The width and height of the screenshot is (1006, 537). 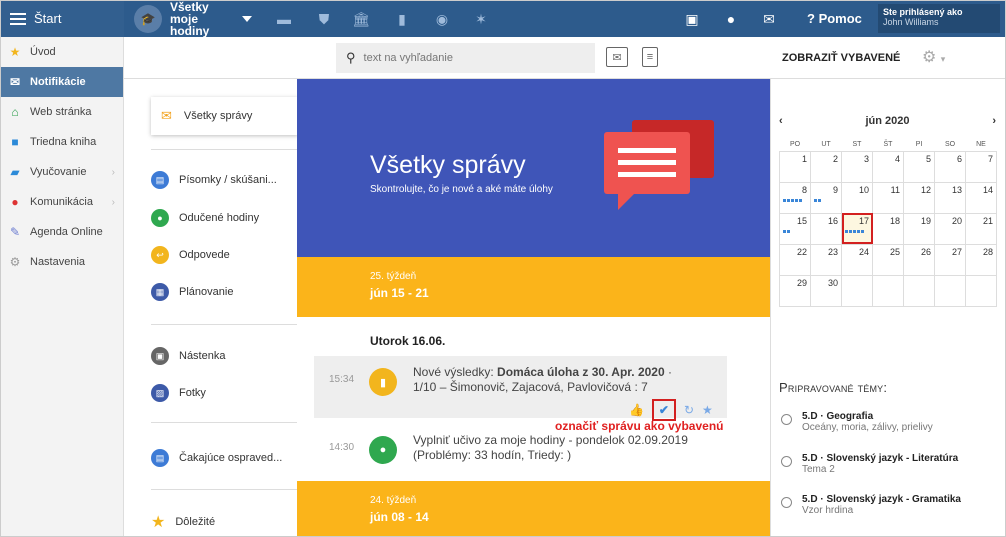 What do you see at coordinates (190, 255) in the screenshot?
I see `category-answers: ↩ Odpovede` at bounding box center [190, 255].